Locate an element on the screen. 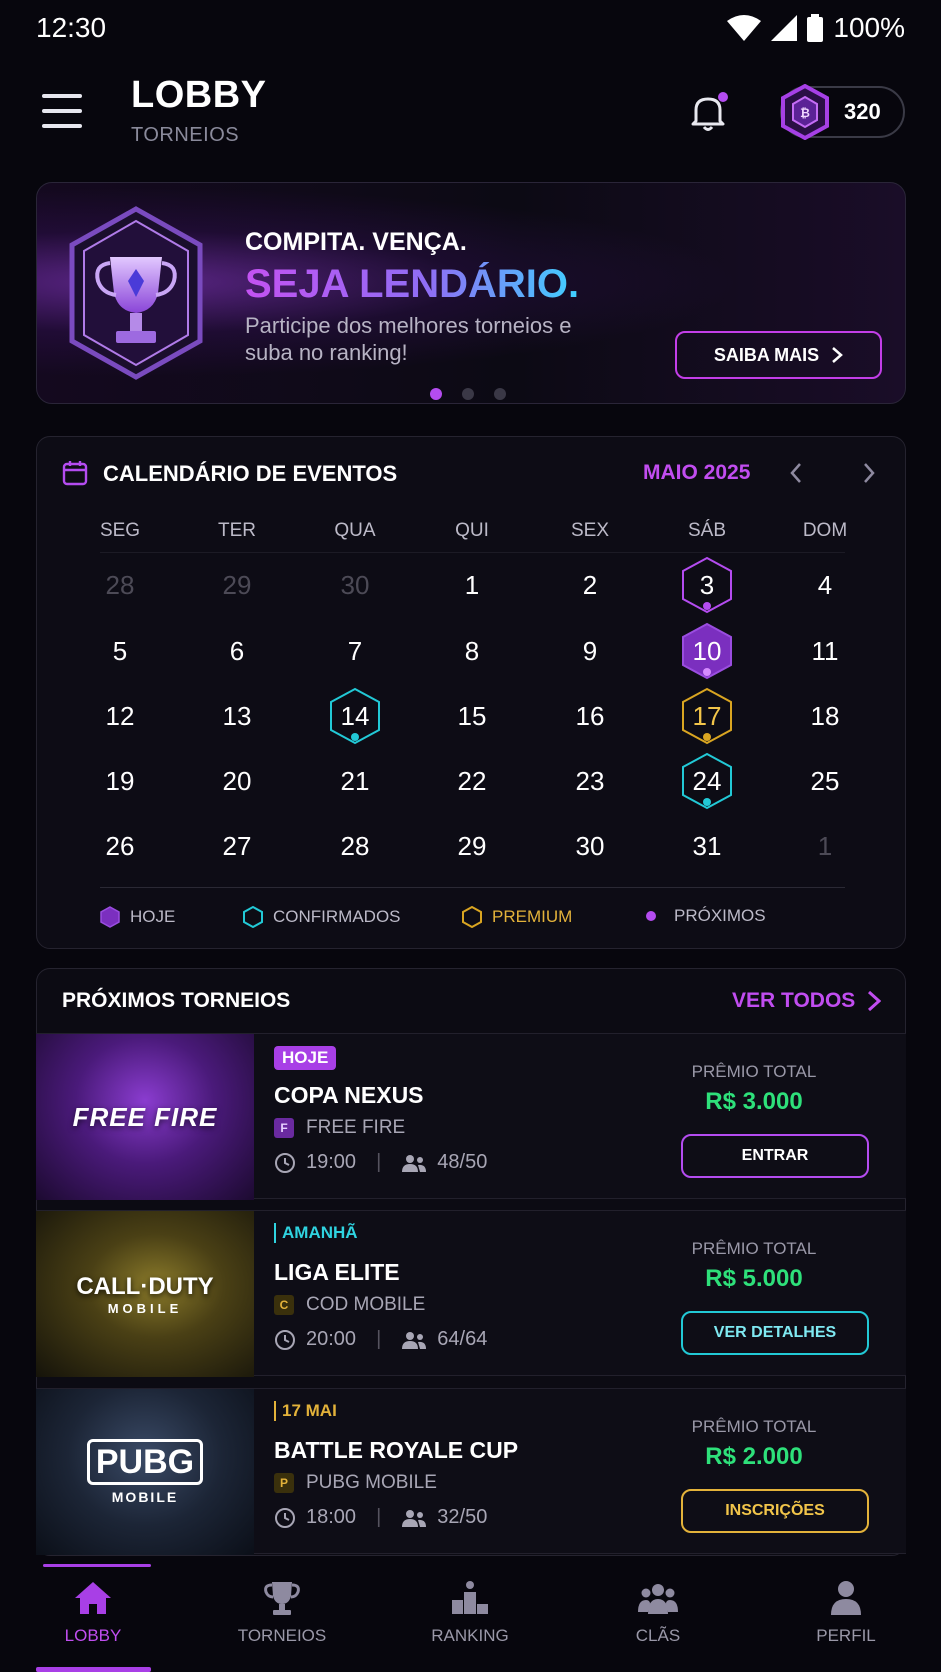  menu-icon is located at coordinates (62, 111).